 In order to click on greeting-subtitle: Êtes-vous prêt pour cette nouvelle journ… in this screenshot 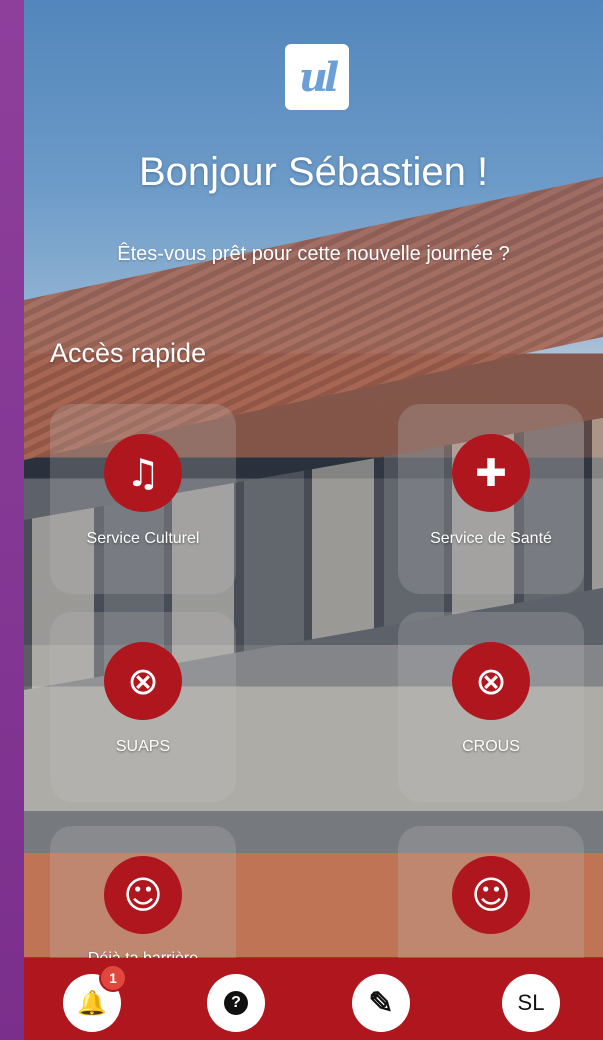, I will do `click(313, 254)`.